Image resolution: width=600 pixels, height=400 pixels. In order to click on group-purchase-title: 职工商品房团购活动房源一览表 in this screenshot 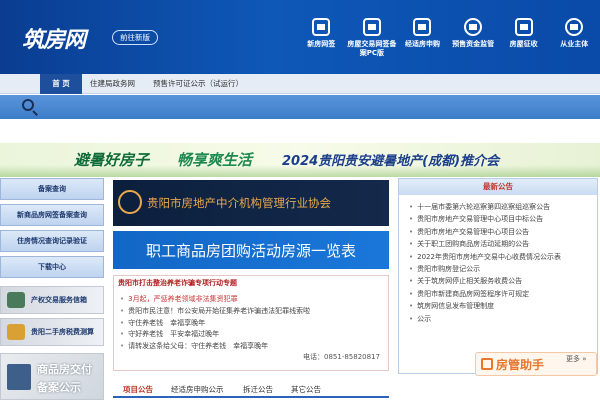, I will do `click(250, 251)`.